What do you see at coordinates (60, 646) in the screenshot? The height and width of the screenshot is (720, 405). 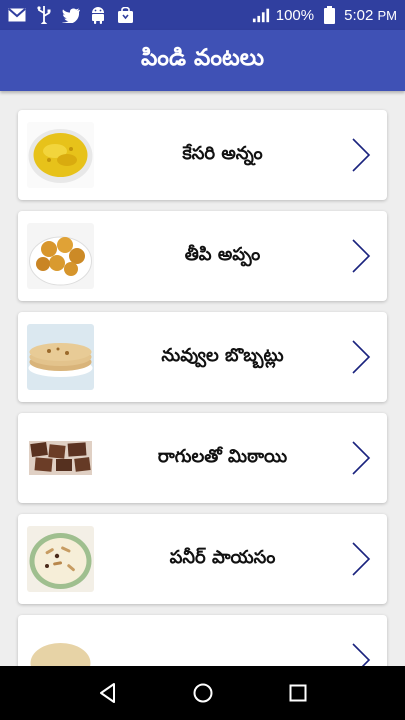 I see `partial-item-thumbnail` at bounding box center [60, 646].